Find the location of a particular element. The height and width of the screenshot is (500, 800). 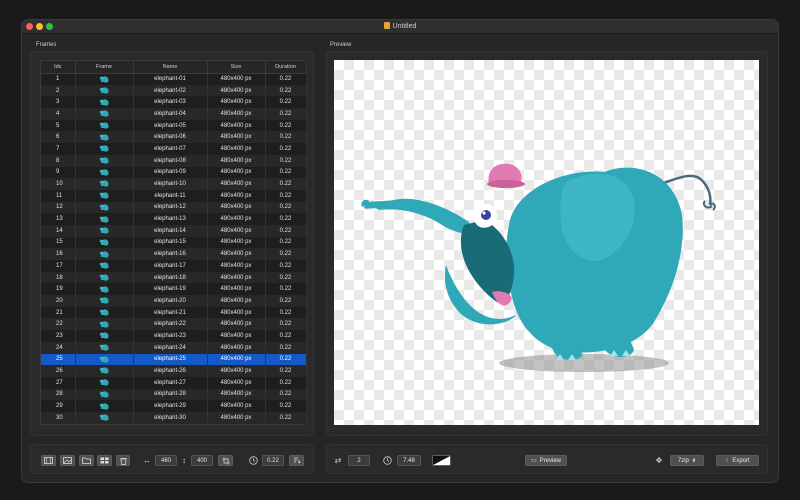

table-row: 22 elephant-22 480x400 px 0.22 is located at coordinates (174, 324).